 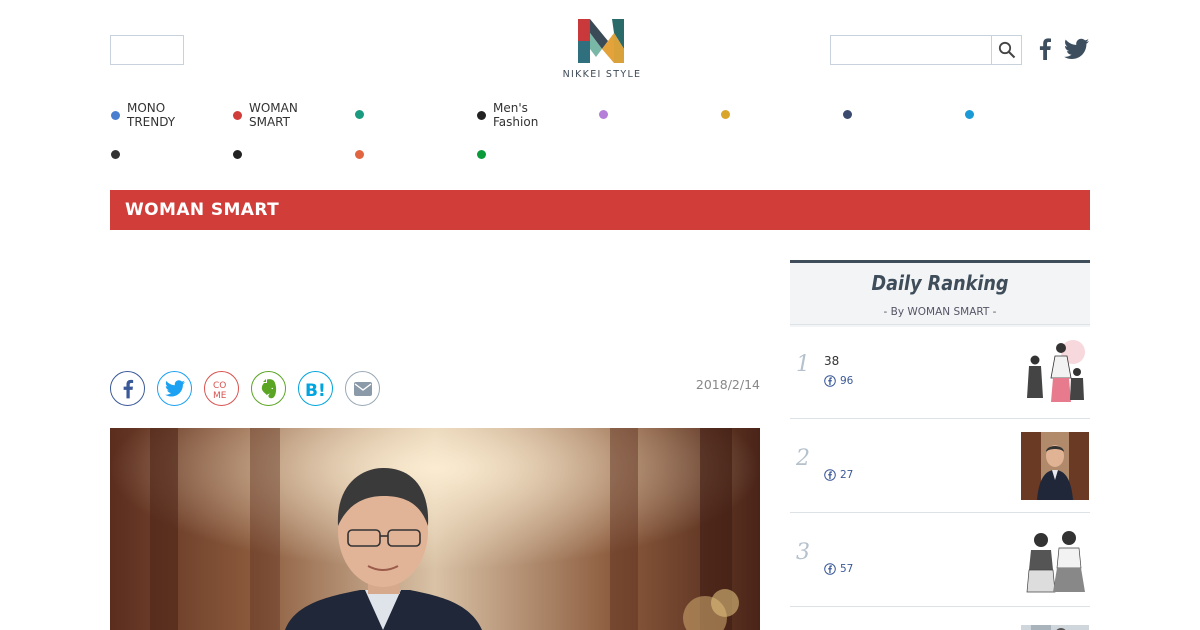 What do you see at coordinates (940, 283) in the screenshot?
I see `ranking-title: Daily Ranking` at bounding box center [940, 283].